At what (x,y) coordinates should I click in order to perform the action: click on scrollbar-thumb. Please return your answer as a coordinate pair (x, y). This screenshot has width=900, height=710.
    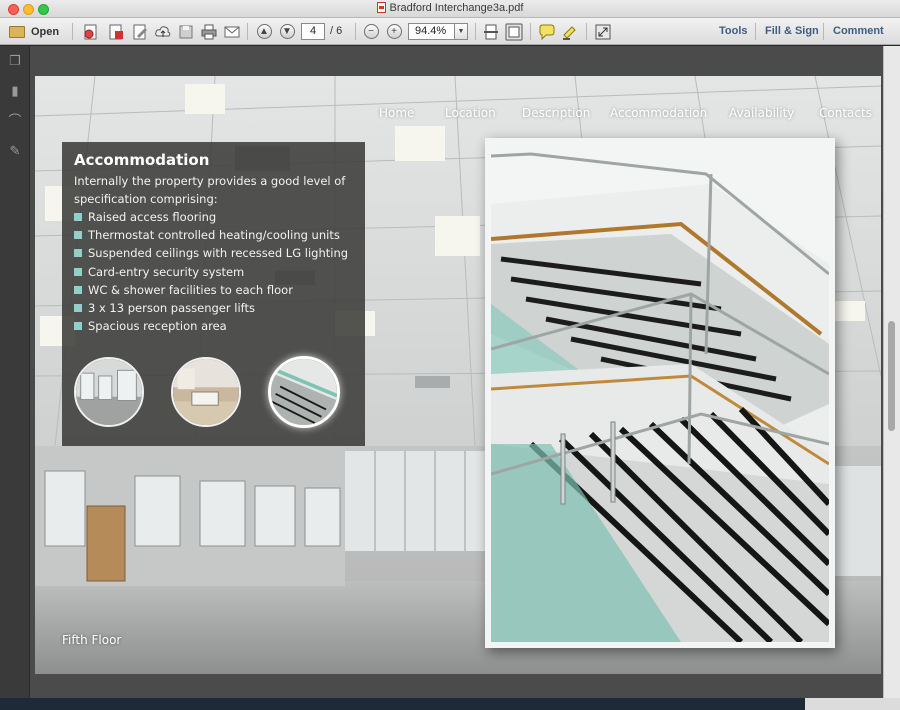
    Looking at the image, I should click on (891, 376).